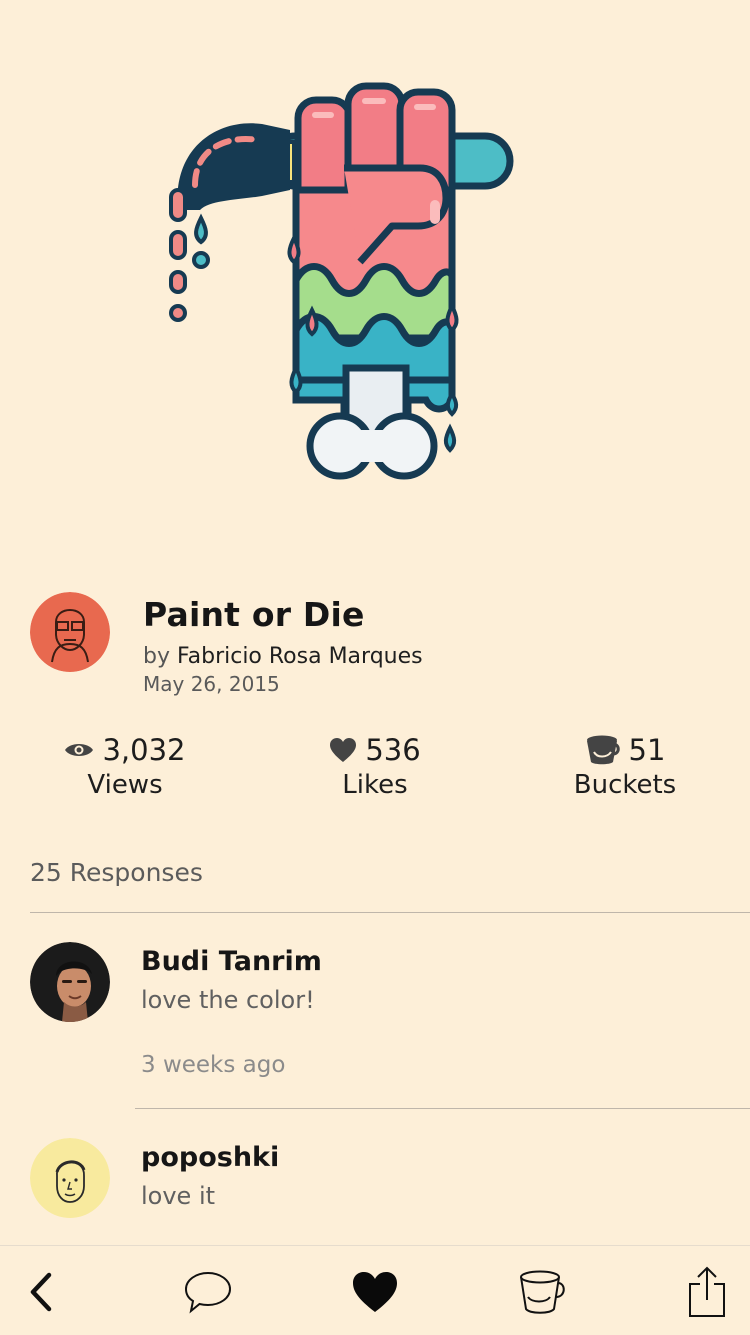 This screenshot has height=1335, width=750. What do you see at coordinates (116, 872) in the screenshot?
I see `responses-count: 25 Responses` at bounding box center [116, 872].